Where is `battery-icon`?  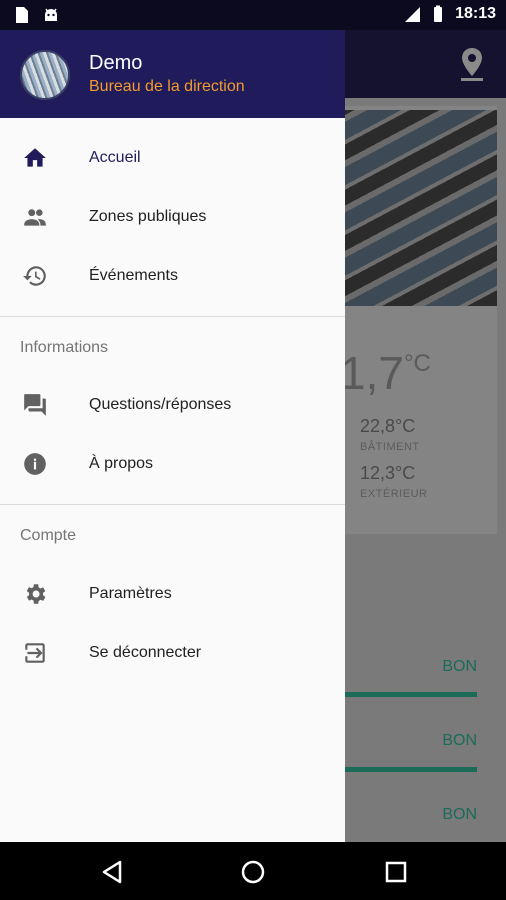 battery-icon is located at coordinates (438, 13).